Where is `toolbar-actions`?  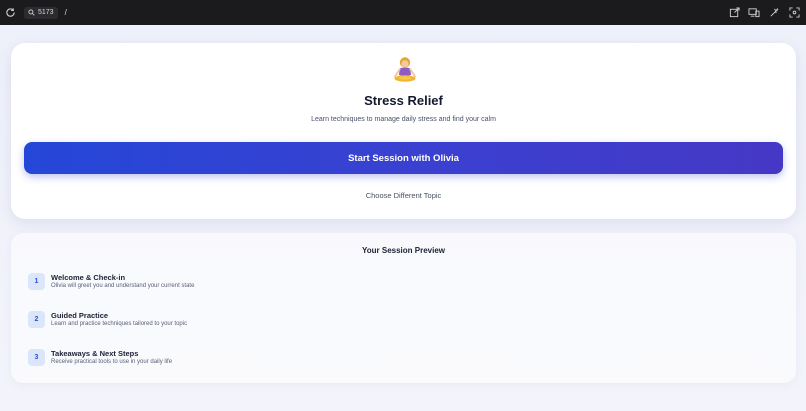
toolbar-actions is located at coordinates (764, 12).